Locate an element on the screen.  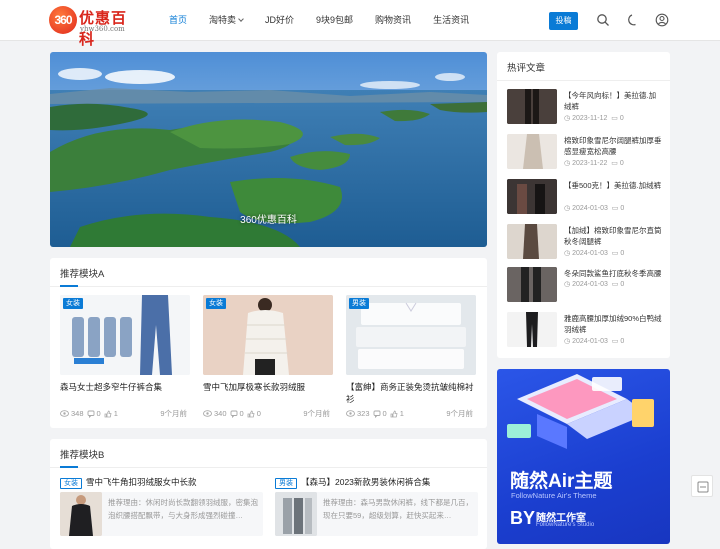
leggings-photo is located at coordinates (532, 284).